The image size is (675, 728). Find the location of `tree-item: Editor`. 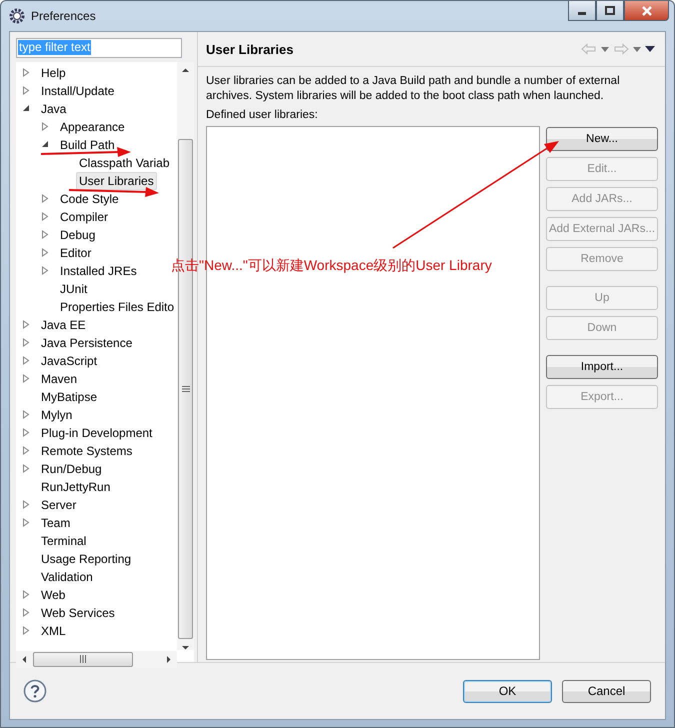

tree-item: Editor is located at coordinates (75, 253).